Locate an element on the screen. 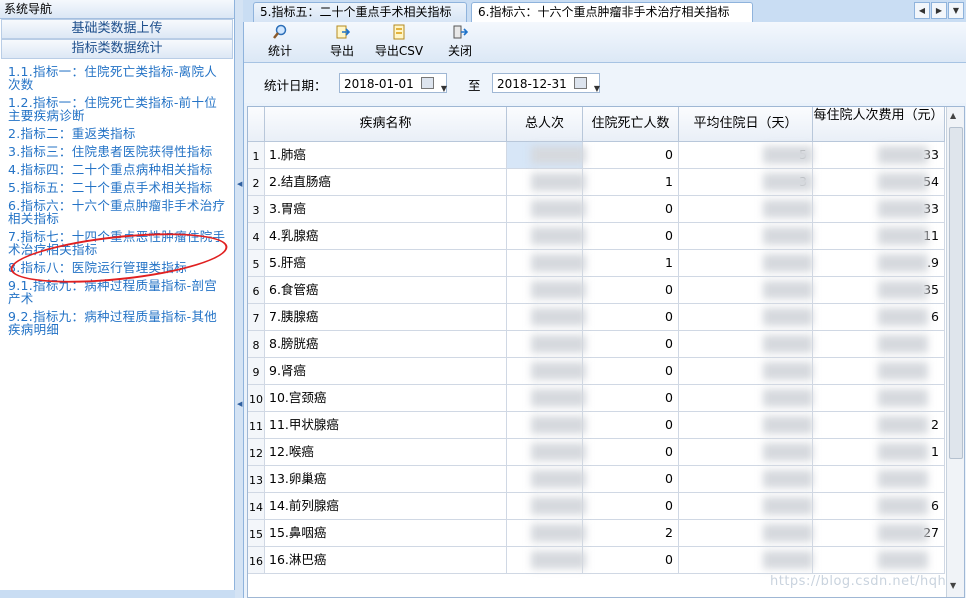 The width and height of the screenshot is (966, 598). table-row: 9 9.肾癌 0 is located at coordinates (596, 371).